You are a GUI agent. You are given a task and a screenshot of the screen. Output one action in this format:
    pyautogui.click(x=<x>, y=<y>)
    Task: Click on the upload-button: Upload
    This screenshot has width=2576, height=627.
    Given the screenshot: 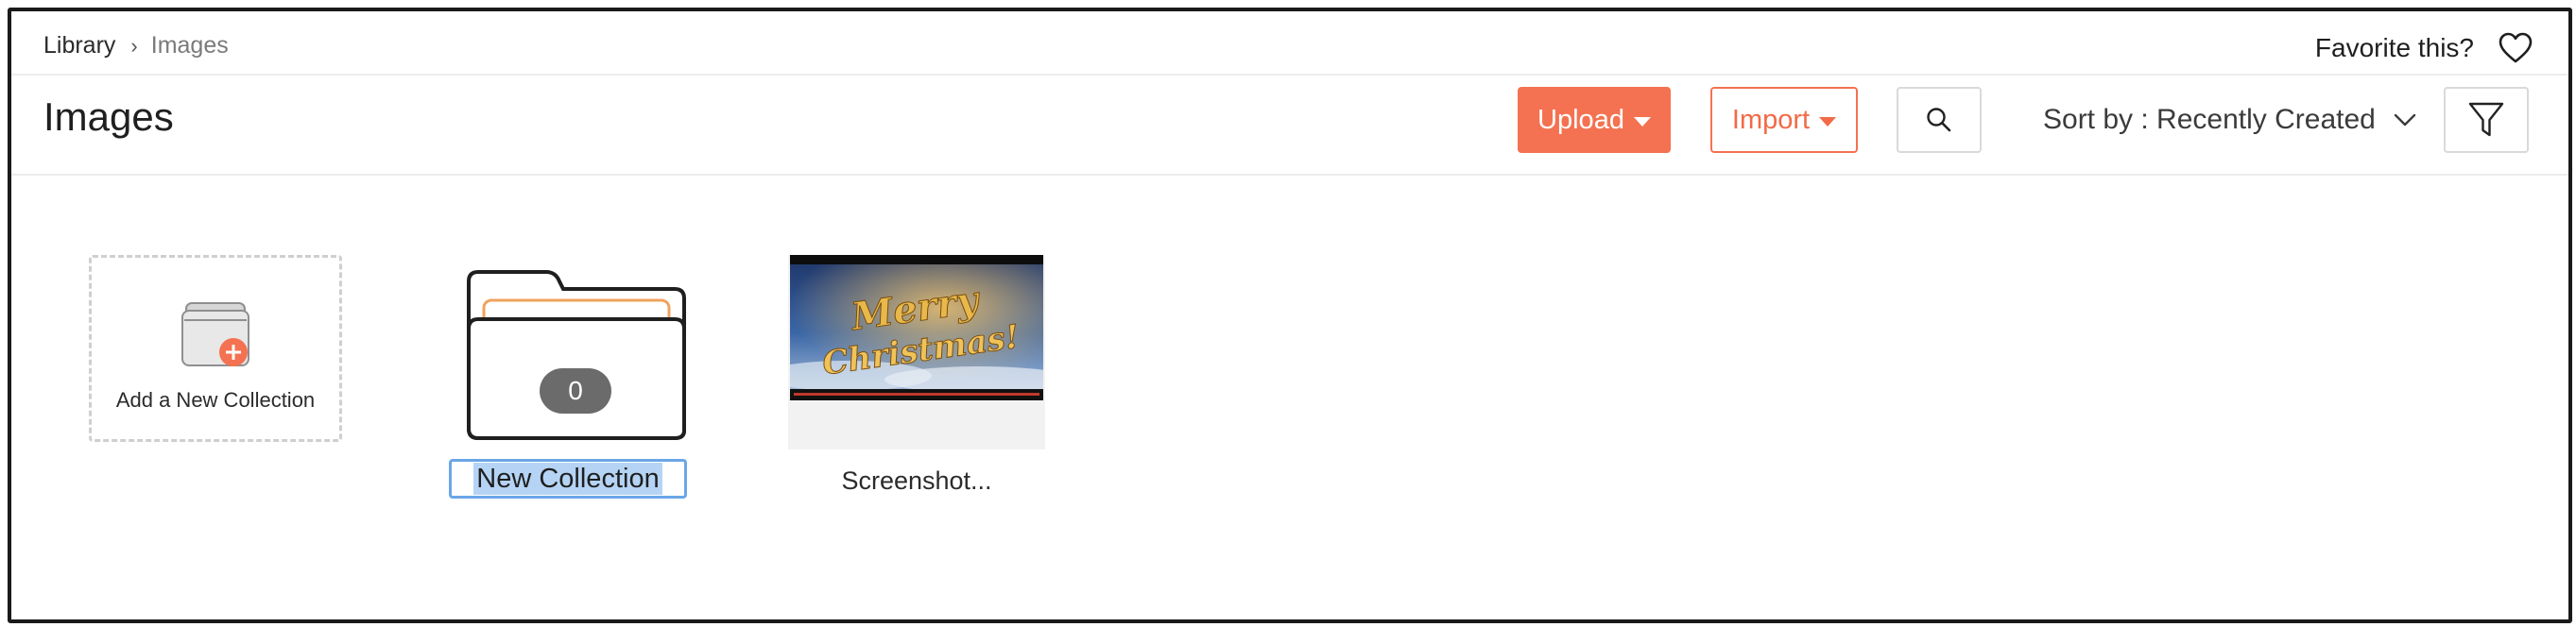 What is the action you would take?
    pyautogui.click(x=1594, y=120)
    